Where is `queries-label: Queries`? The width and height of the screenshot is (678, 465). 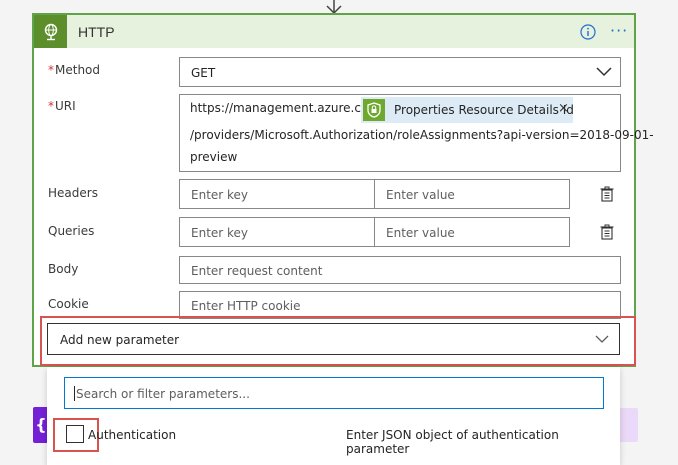 queries-label: Queries is located at coordinates (71, 231).